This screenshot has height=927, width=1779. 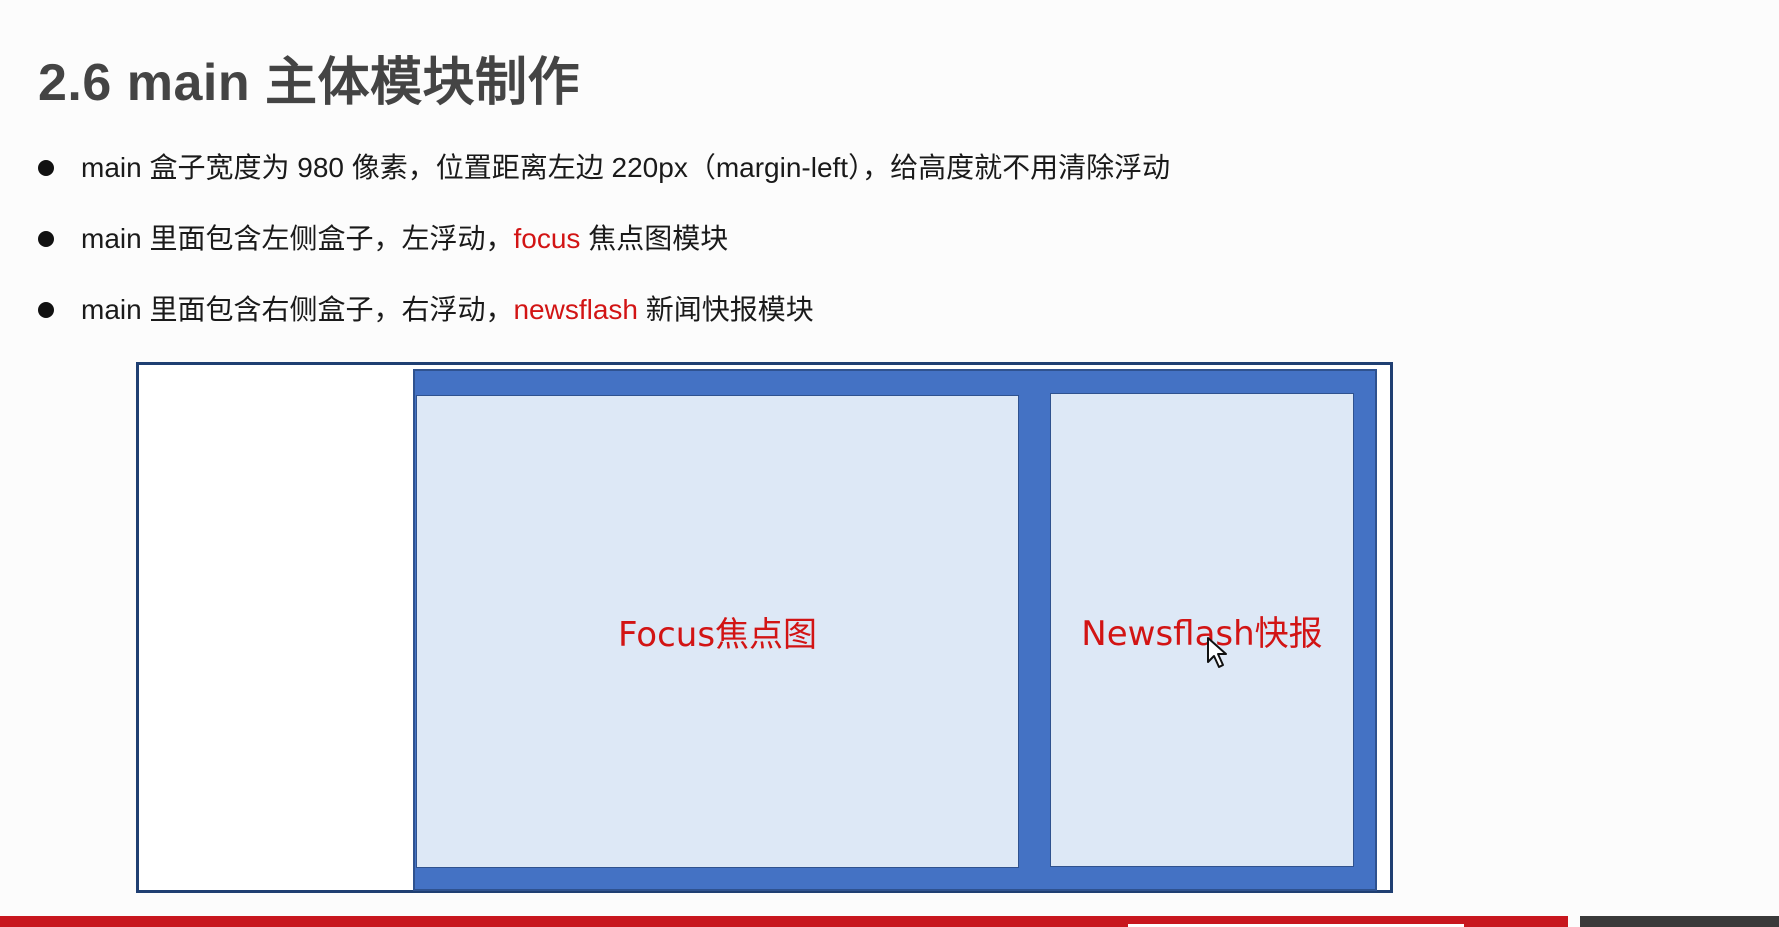 What do you see at coordinates (1217, 652) in the screenshot?
I see `mouse-pointer-icon` at bounding box center [1217, 652].